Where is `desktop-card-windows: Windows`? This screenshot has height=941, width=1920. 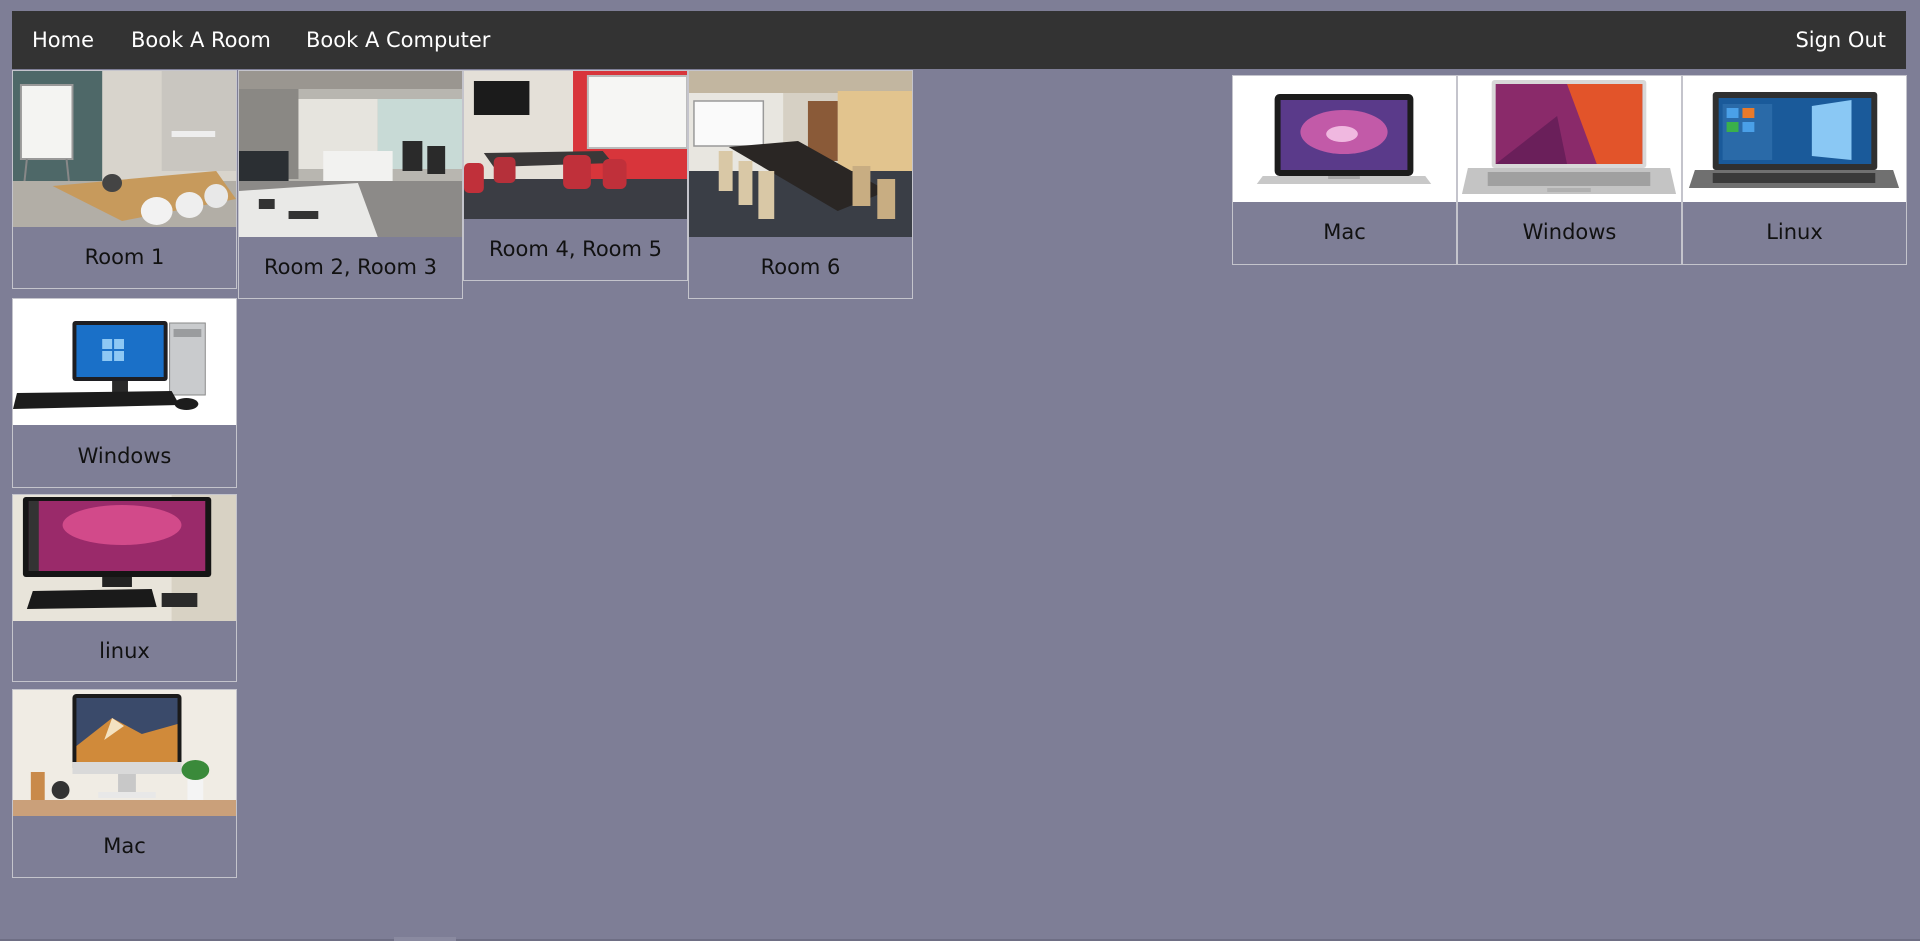 desktop-card-windows: Windows is located at coordinates (124, 393).